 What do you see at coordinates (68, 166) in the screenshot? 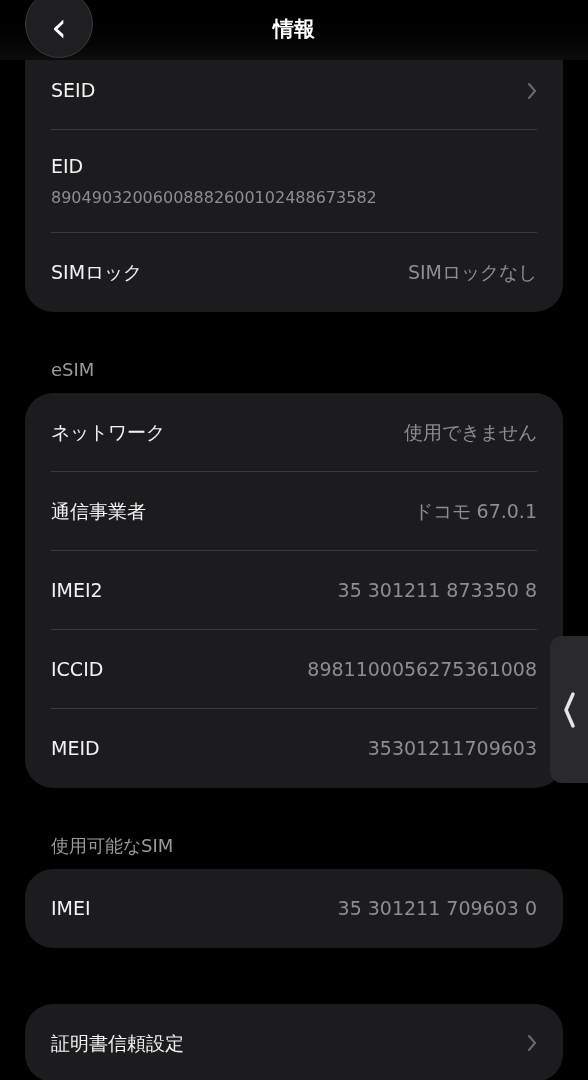
I see `row-label: EID` at bounding box center [68, 166].